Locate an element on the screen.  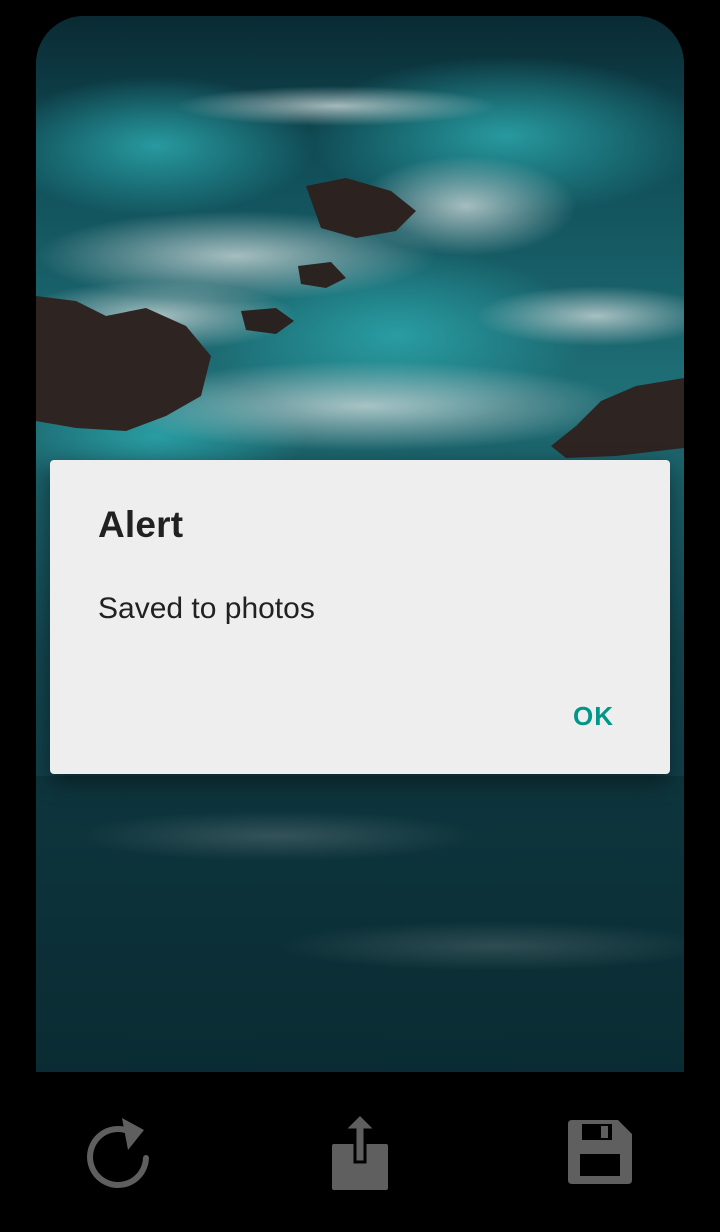
share-icon is located at coordinates (360, 1152).